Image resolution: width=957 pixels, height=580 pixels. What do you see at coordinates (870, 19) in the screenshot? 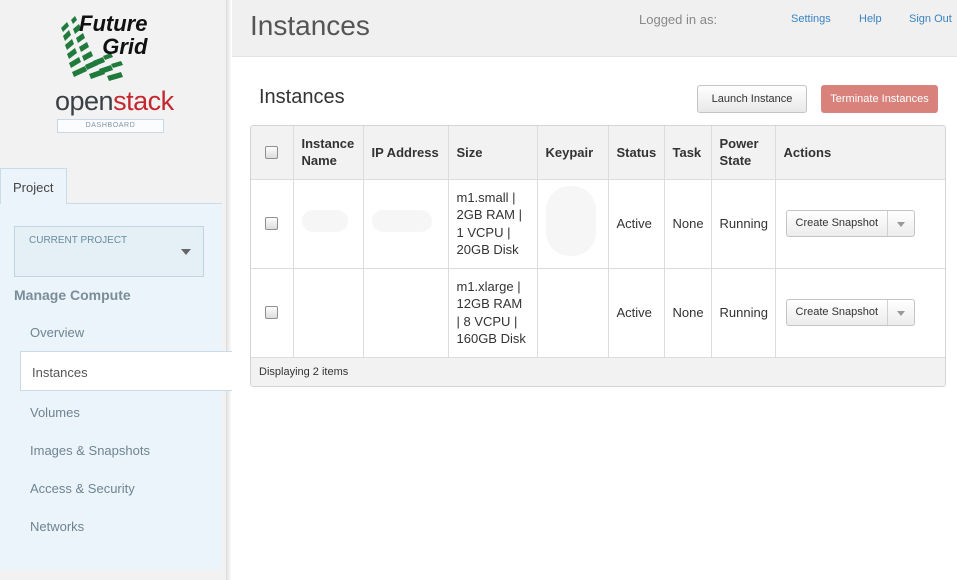
I see `help-link: Help` at bounding box center [870, 19].